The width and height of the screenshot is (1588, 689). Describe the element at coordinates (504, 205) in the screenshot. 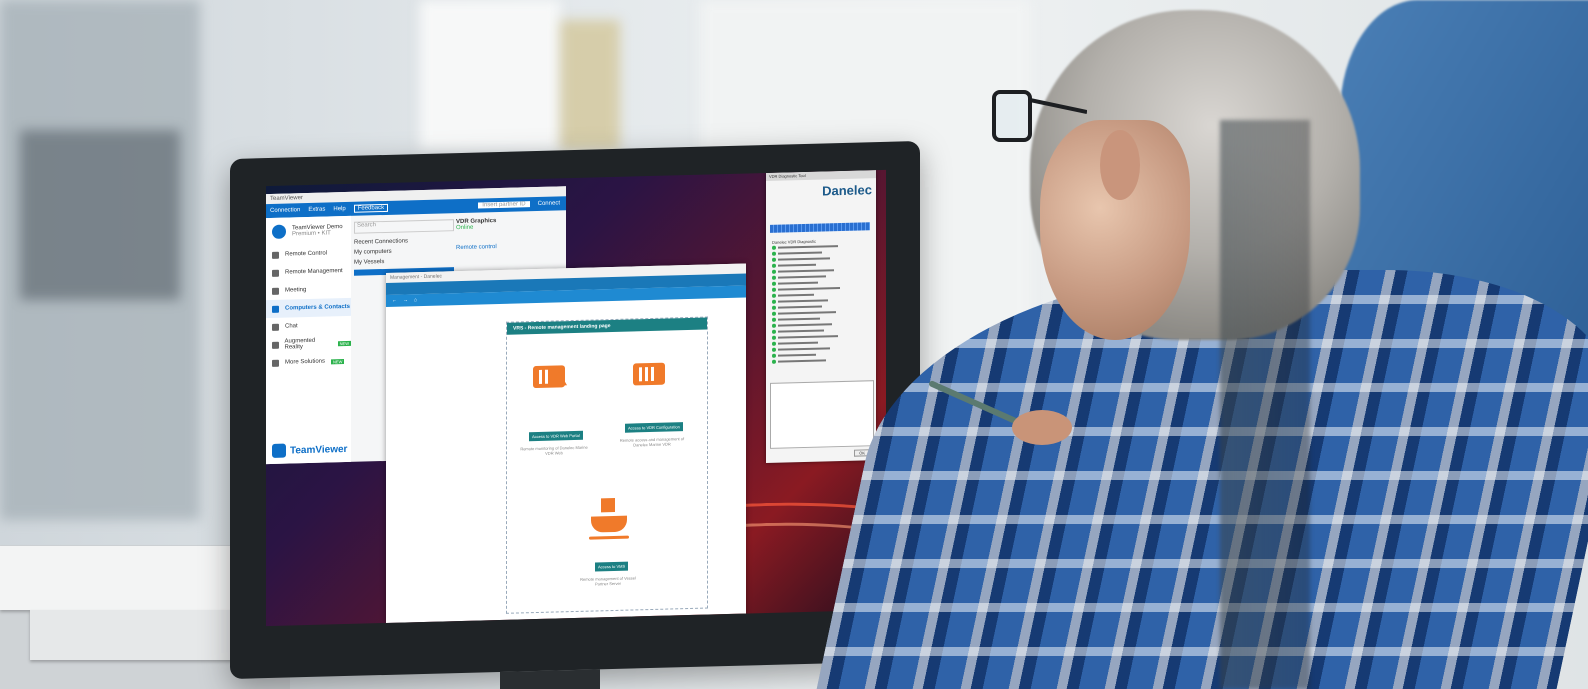

I see `partner-id-input: Insert partner ID` at that location.